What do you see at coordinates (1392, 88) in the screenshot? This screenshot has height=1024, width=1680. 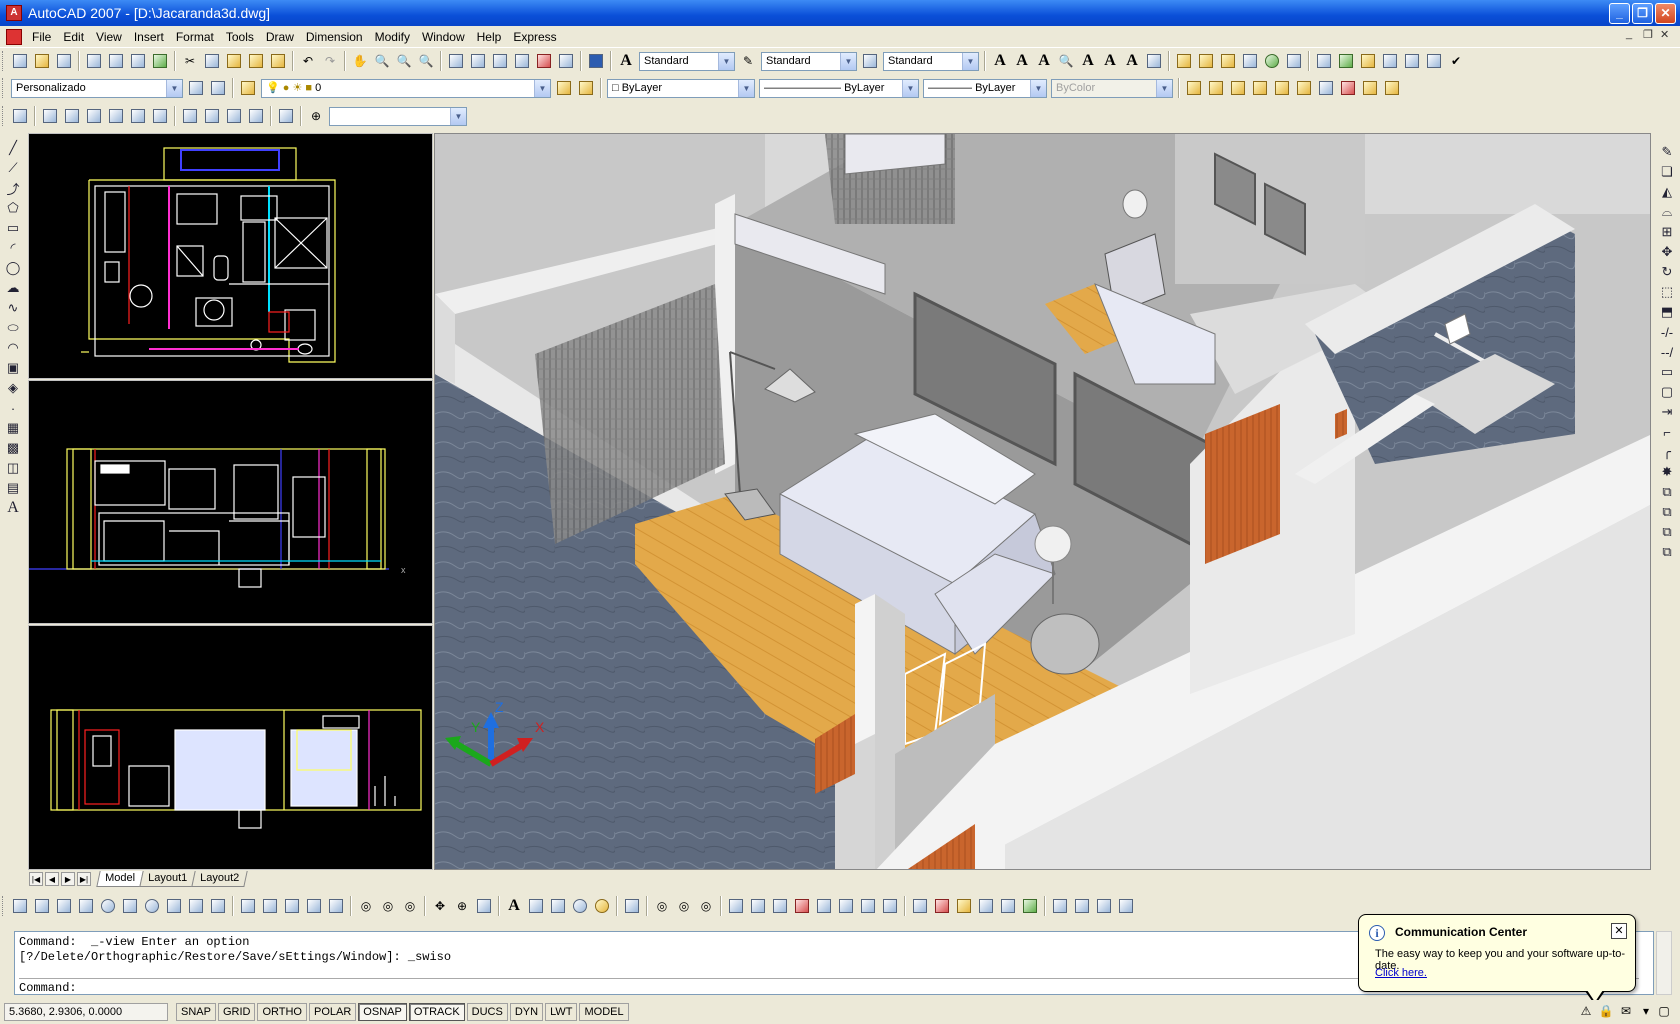 I see `layer-tool-10-icon` at bounding box center [1392, 88].